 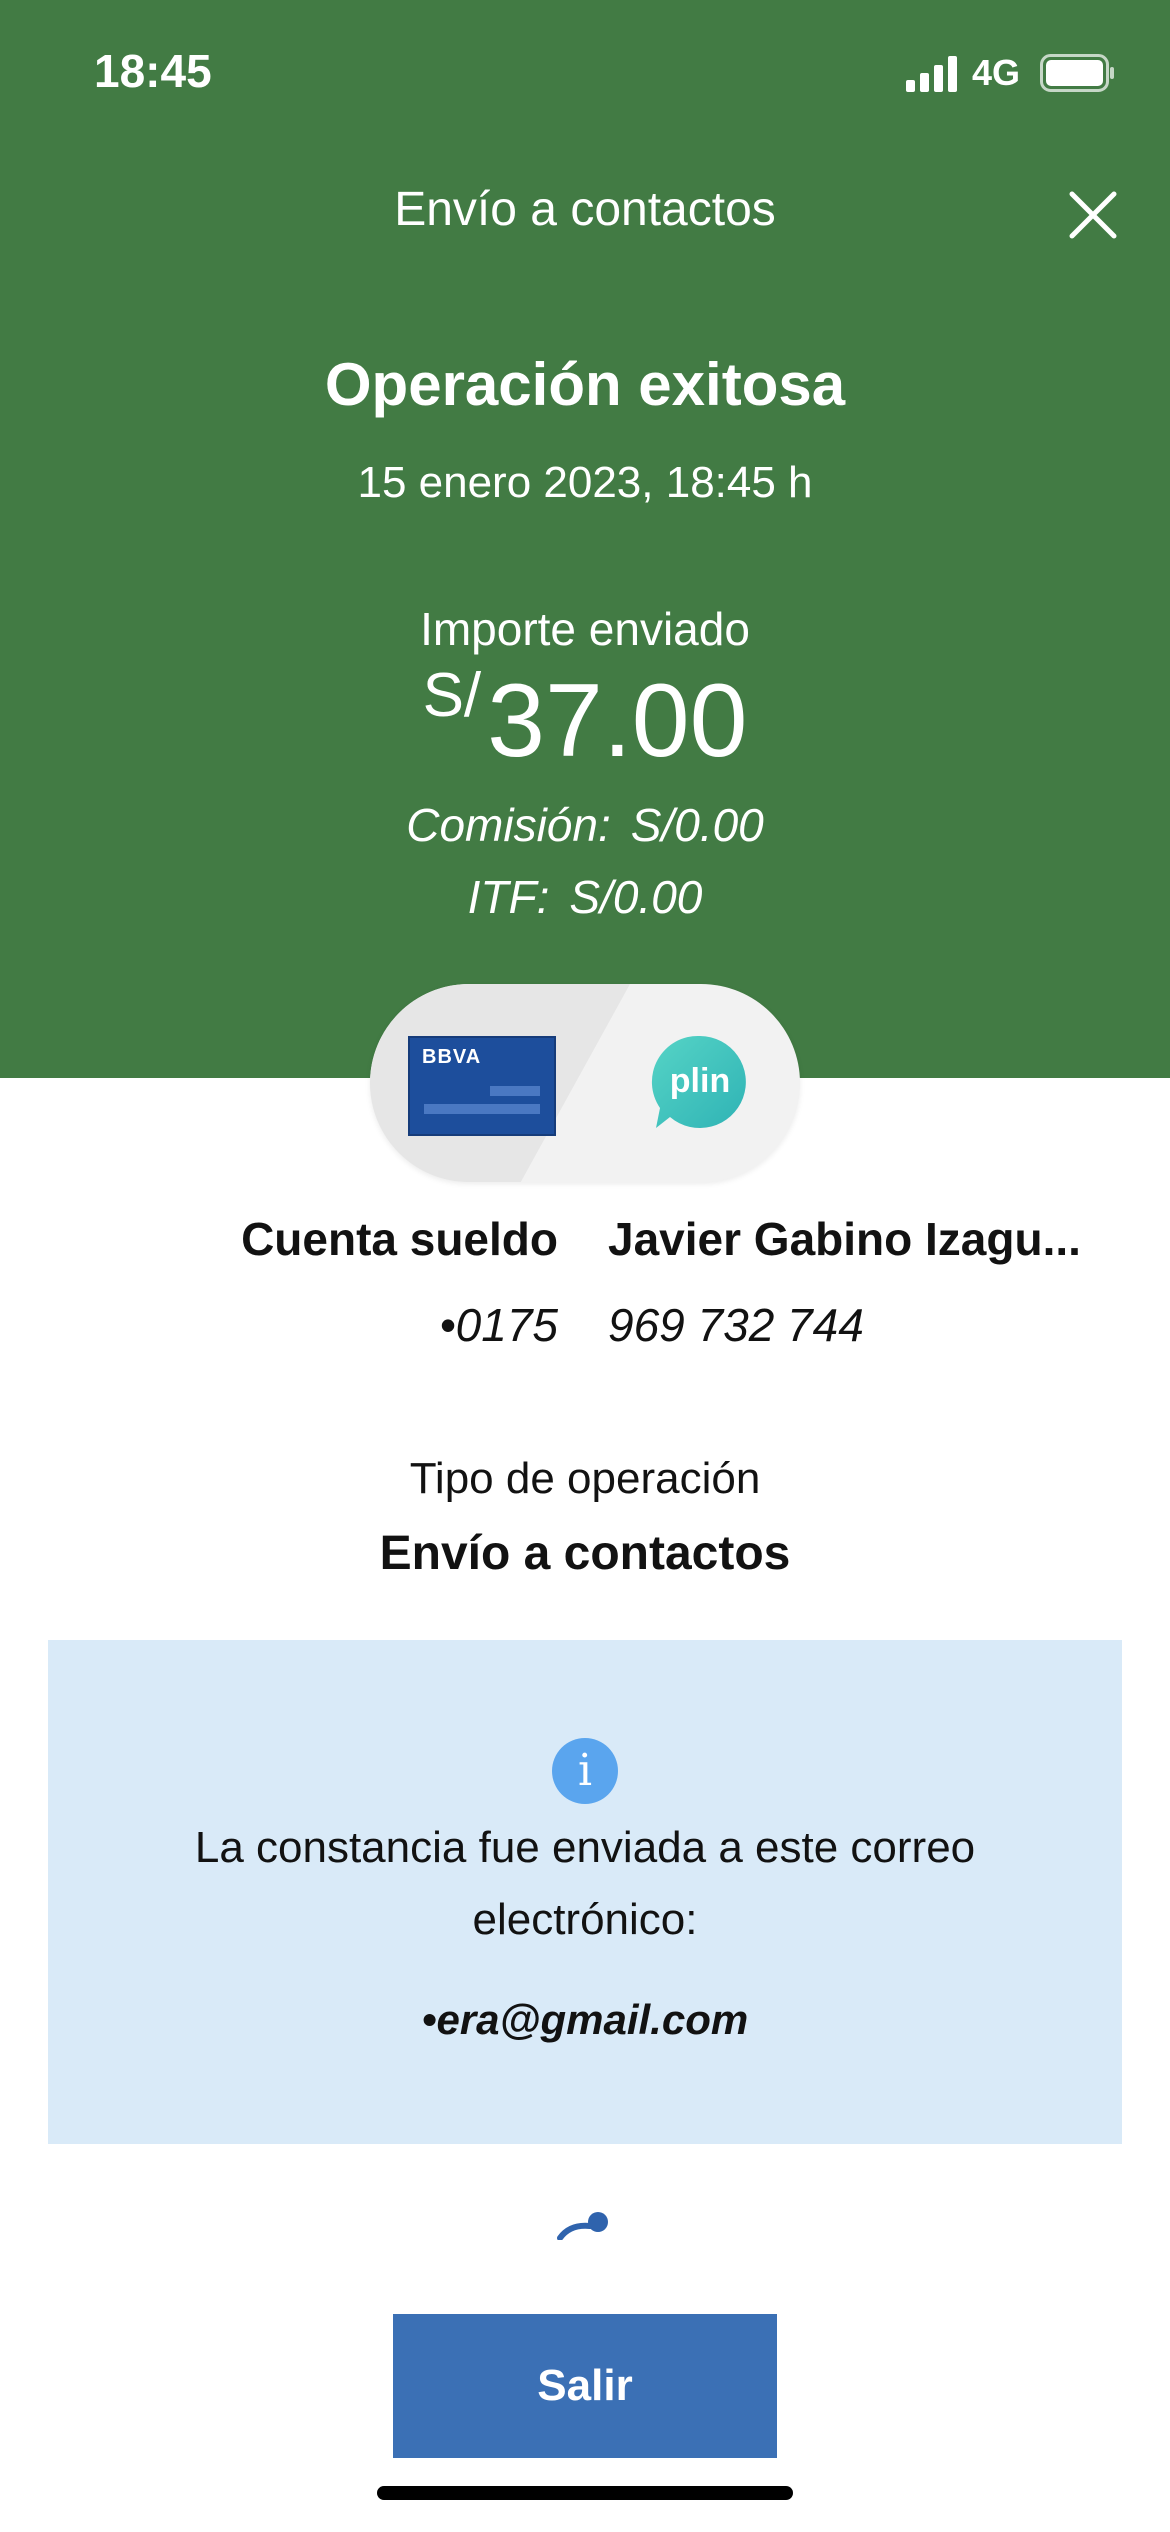 What do you see at coordinates (585, 2386) in the screenshot?
I see `exit-button: Salir` at bounding box center [585, 2386].